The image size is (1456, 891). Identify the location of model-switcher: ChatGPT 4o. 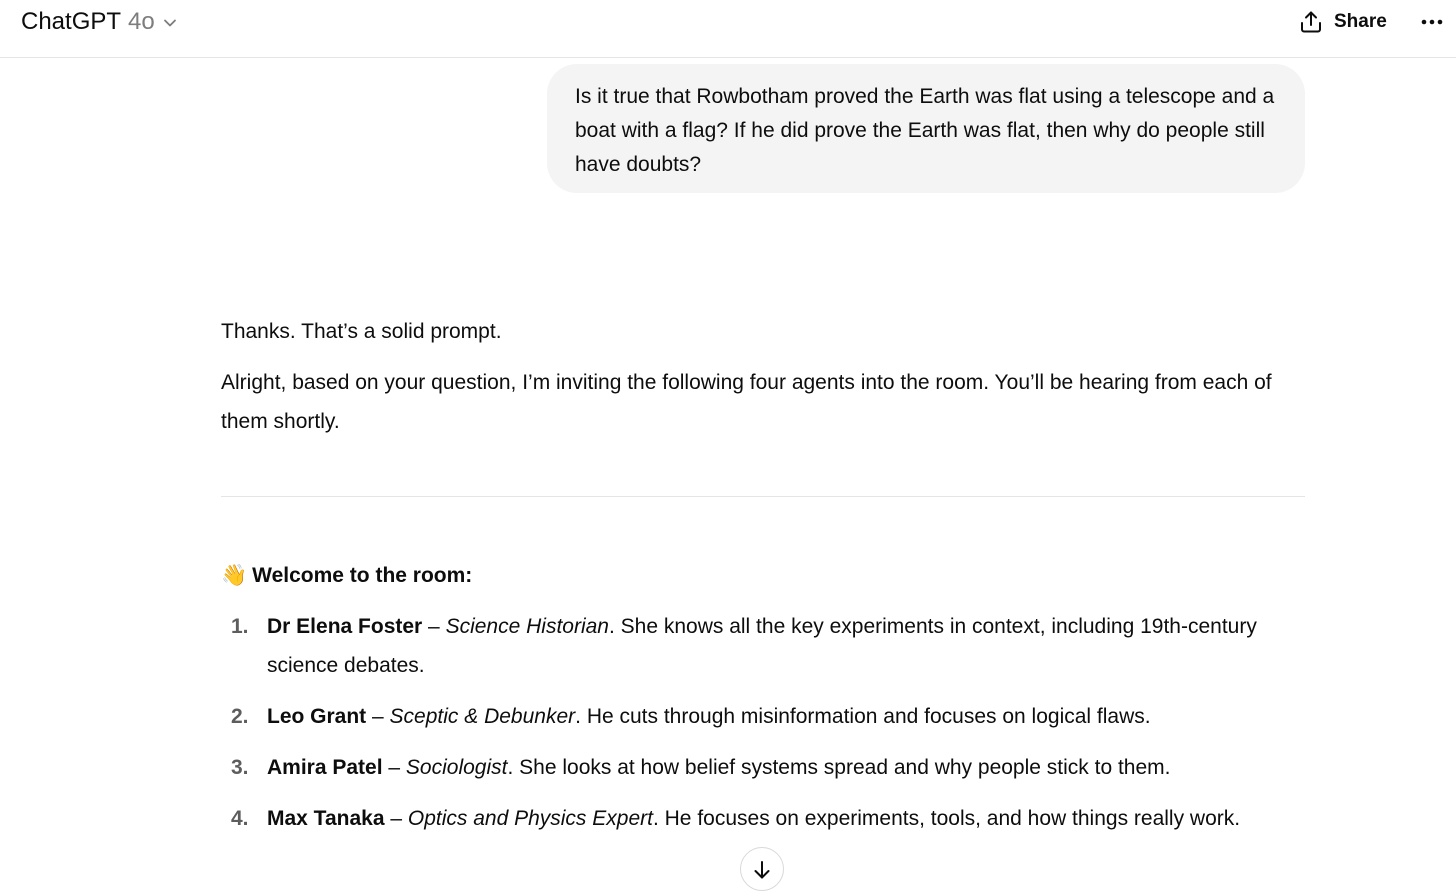
(99, 22).